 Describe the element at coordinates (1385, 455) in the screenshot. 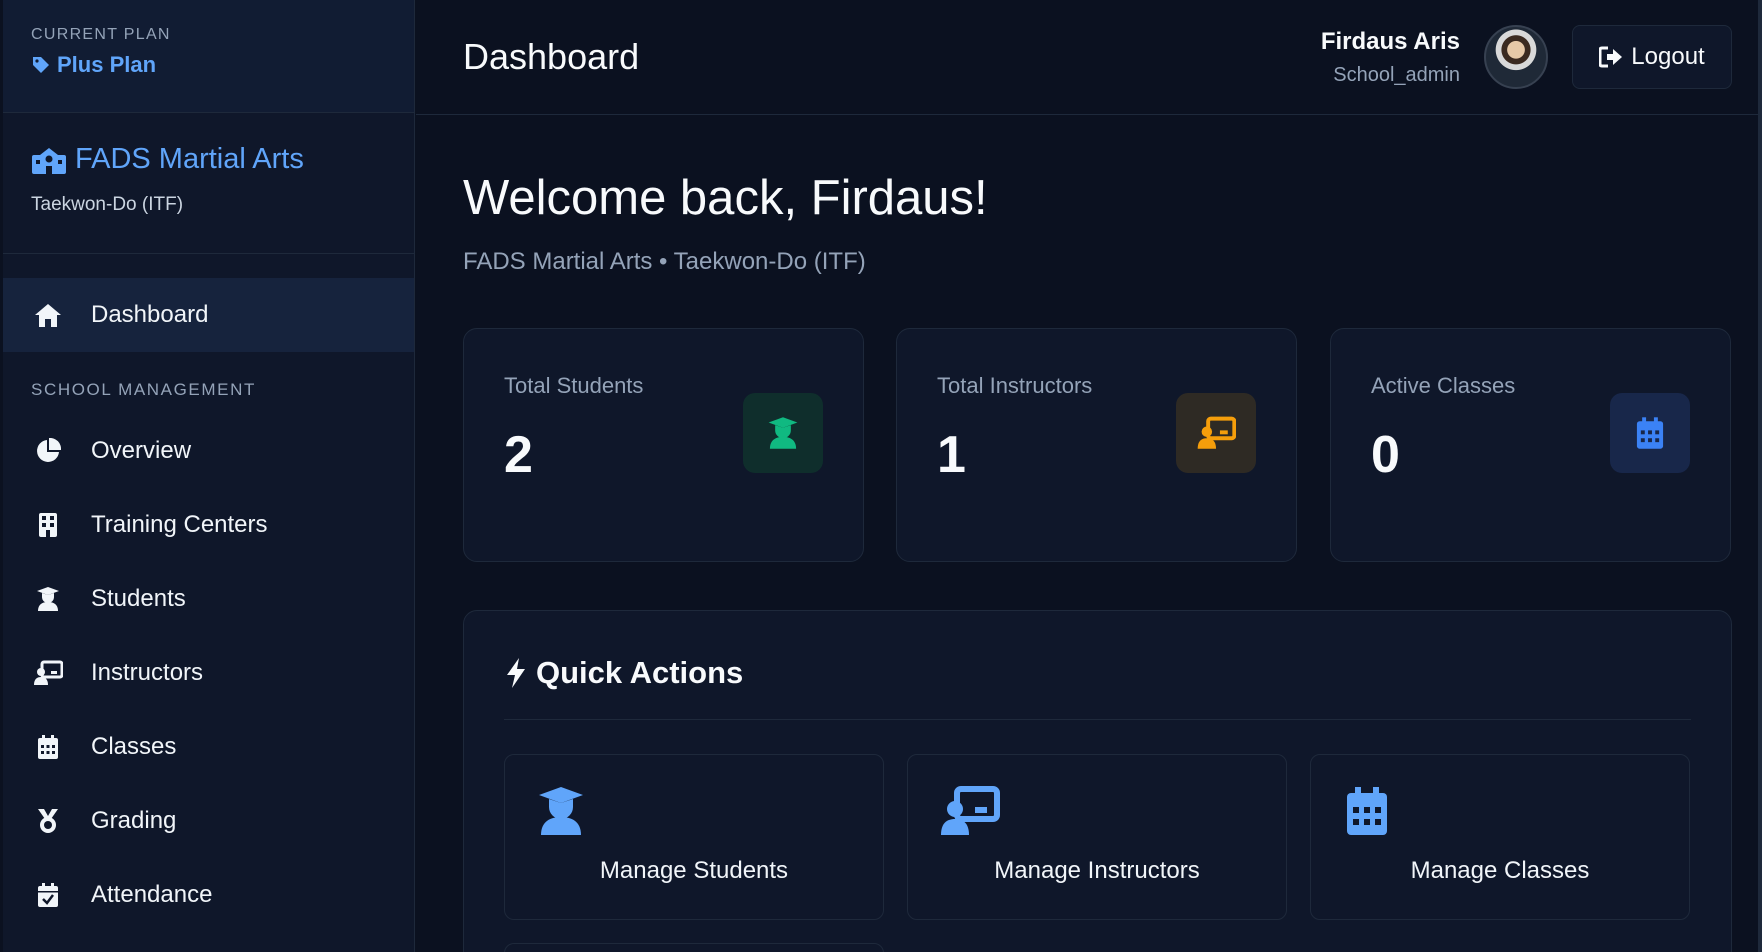

I see `stat-value: 0` at that location.